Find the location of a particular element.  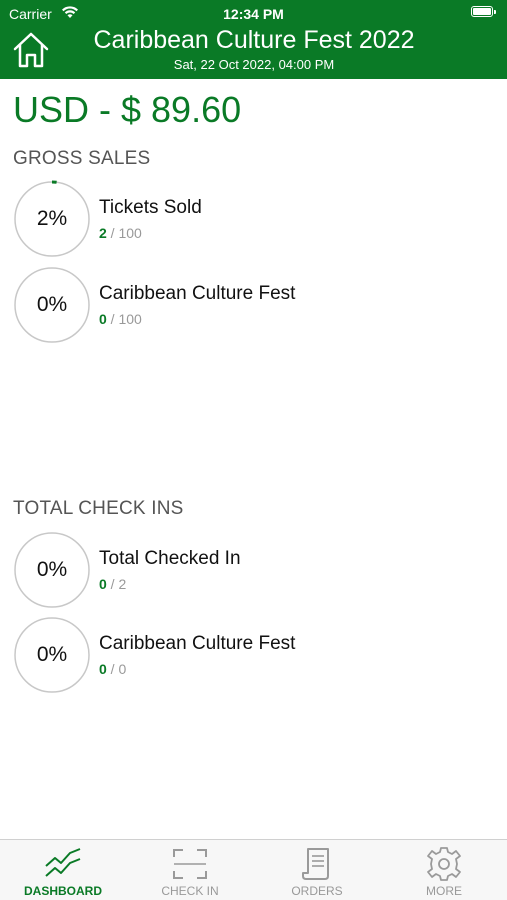

metric-count: 2 / 100 is located at coordinates (120, 233).